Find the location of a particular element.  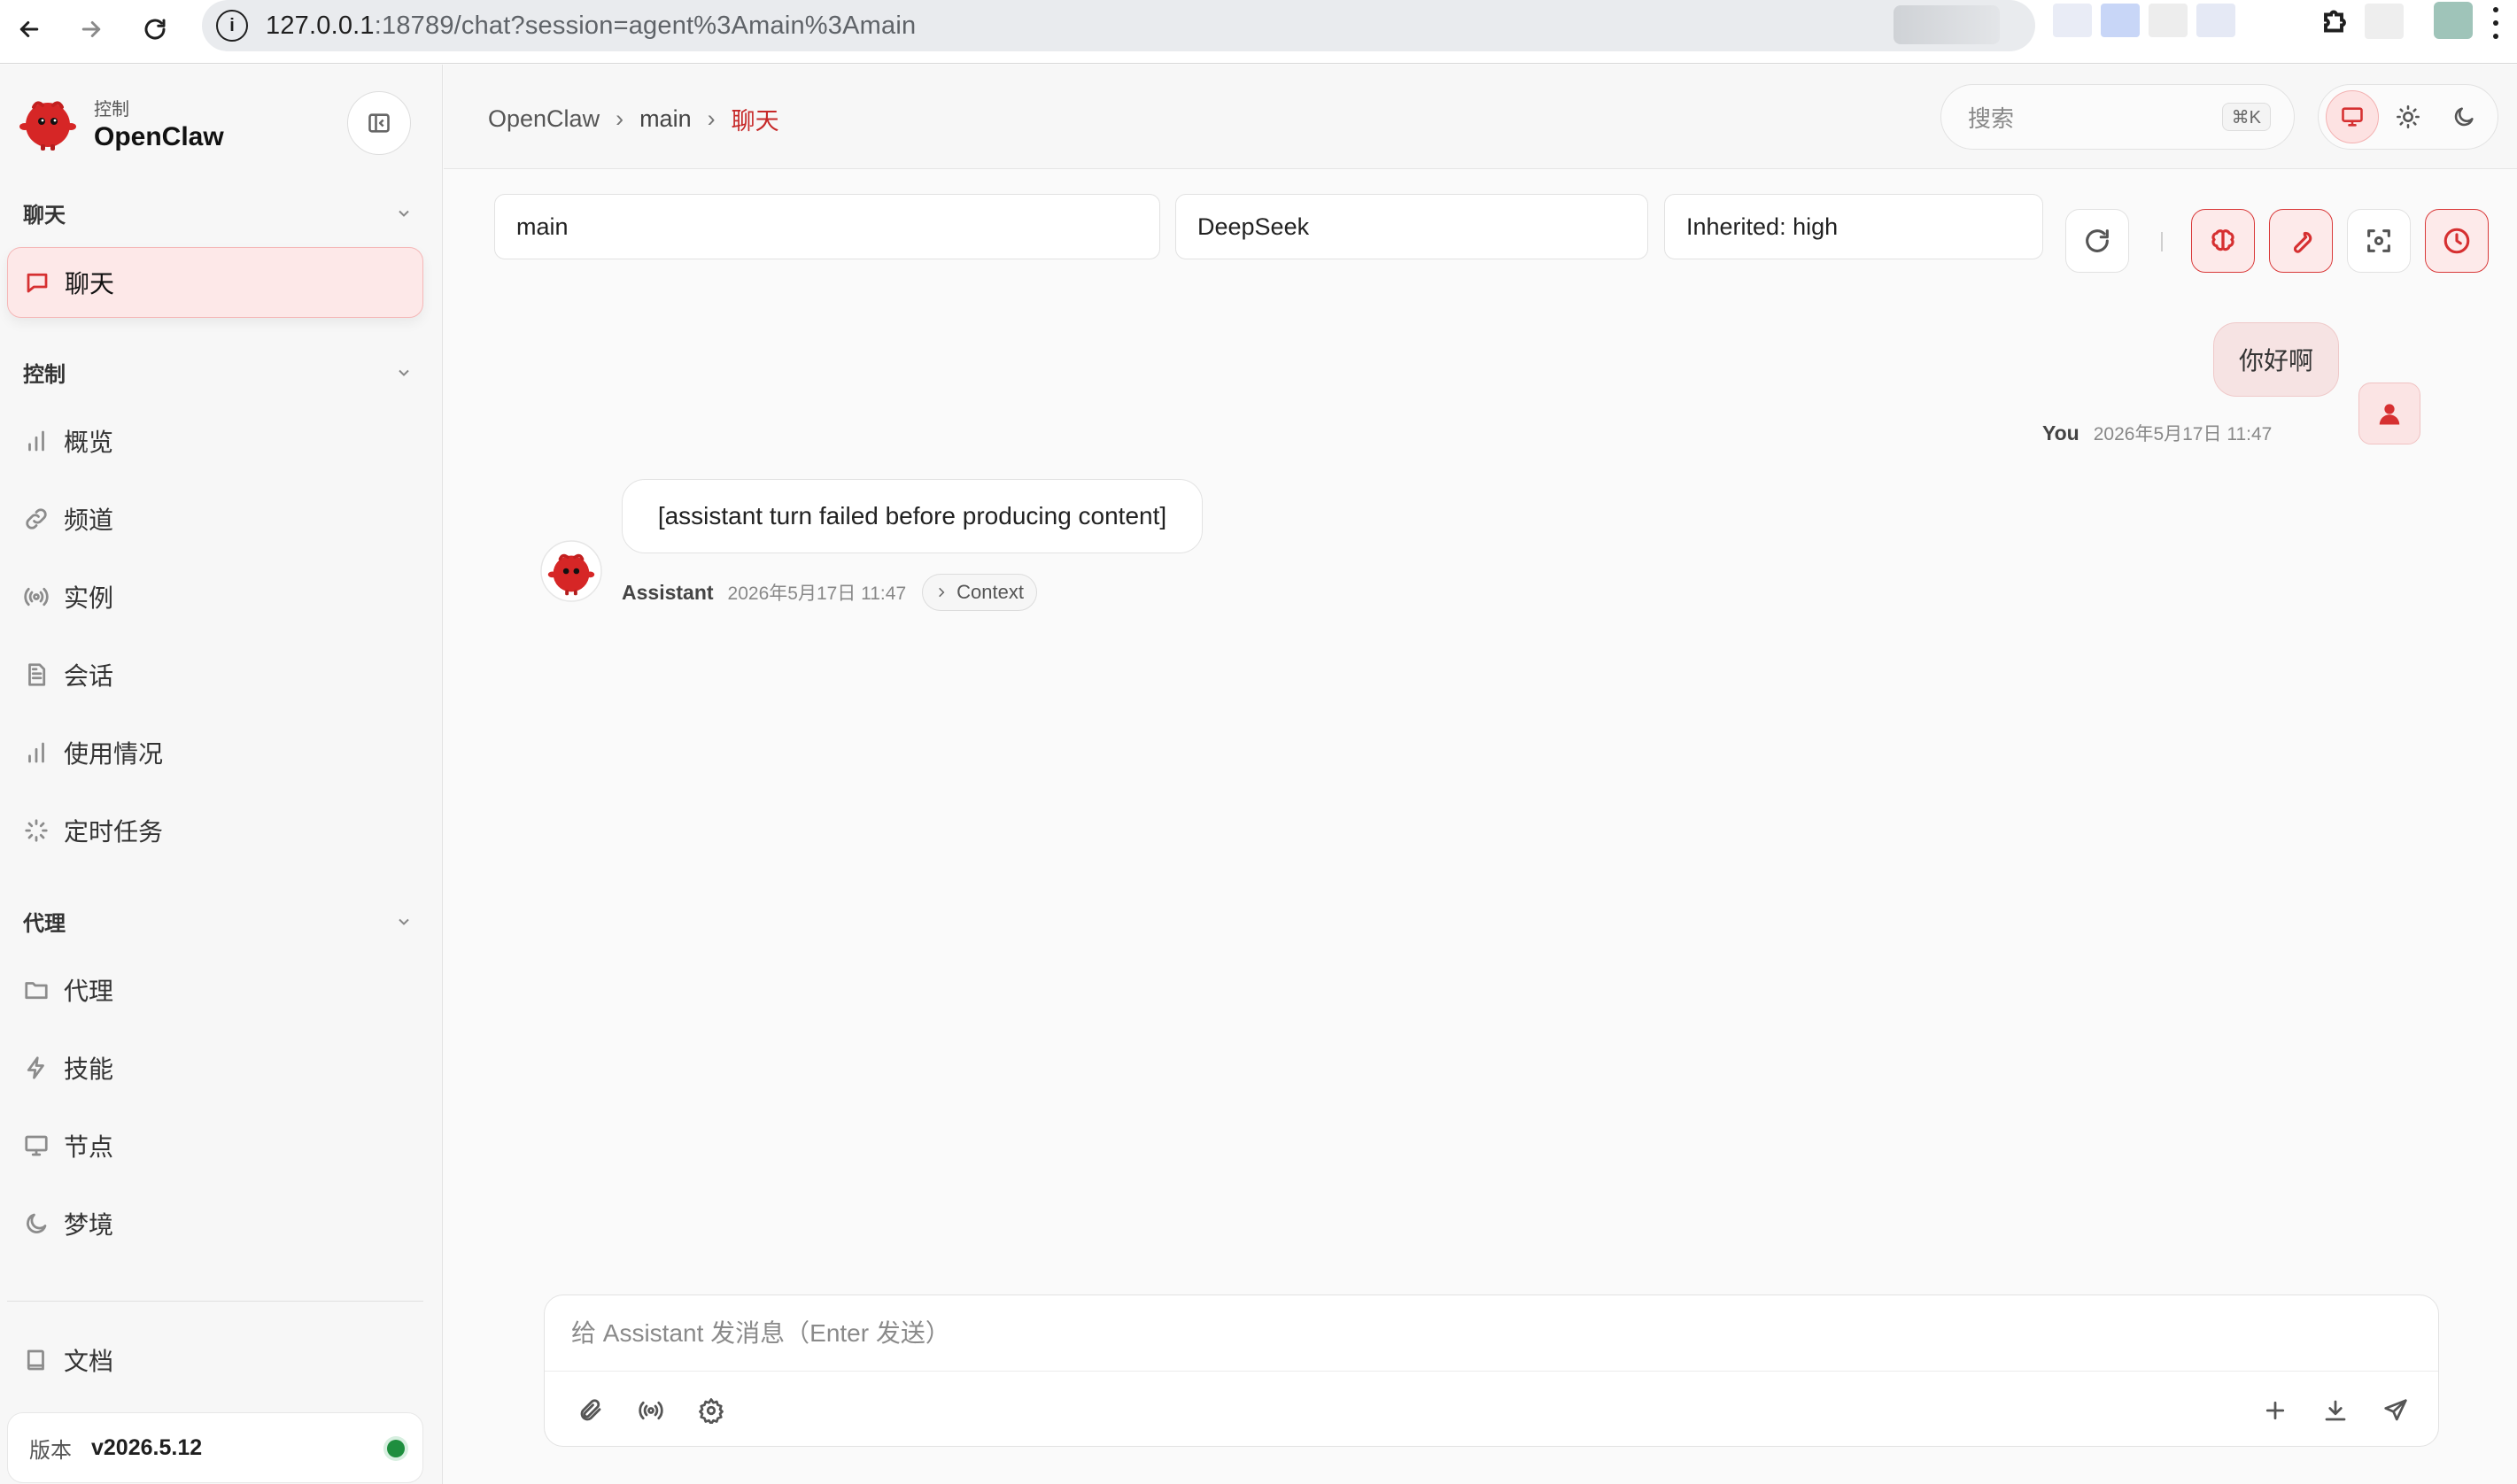

brand-subtitle: 控制 is located at coordinates (111, 109).